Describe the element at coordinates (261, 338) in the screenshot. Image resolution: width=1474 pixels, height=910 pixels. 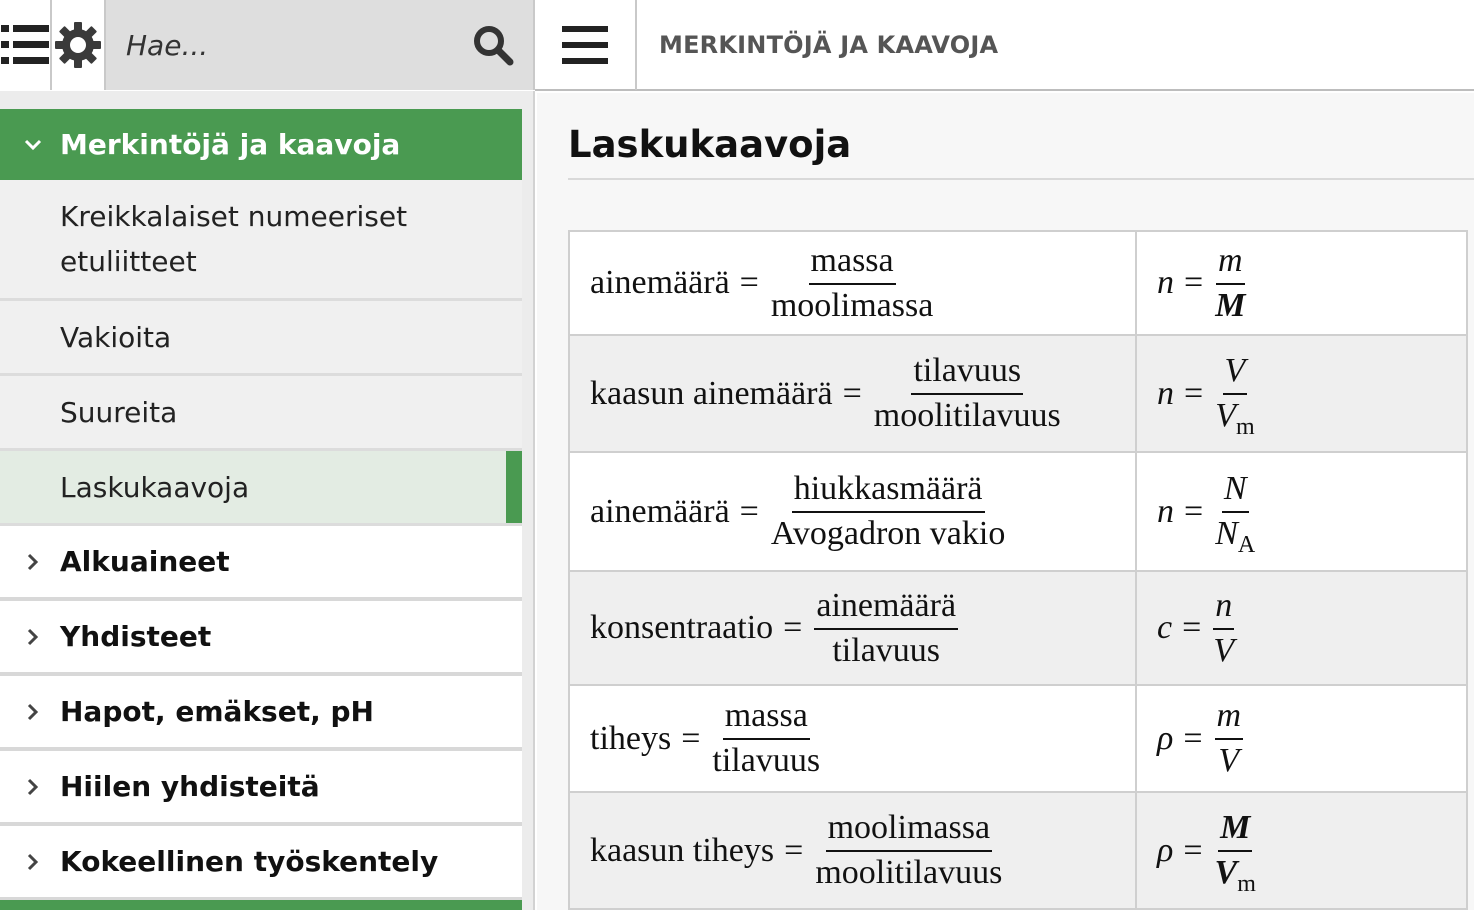
I see `sidebar-item-vakioita: Vakioita` at that location.